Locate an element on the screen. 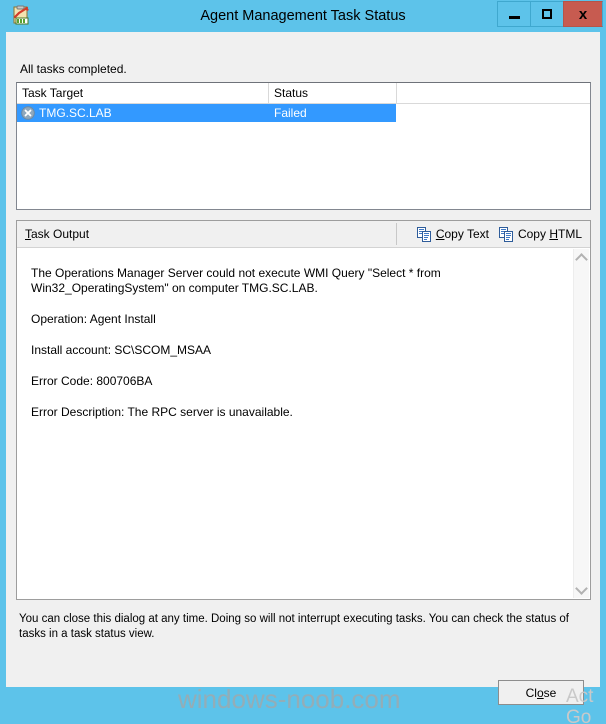 This screenshot has width=606, height=724. close-icon: x is located at coordinates (583, 14).